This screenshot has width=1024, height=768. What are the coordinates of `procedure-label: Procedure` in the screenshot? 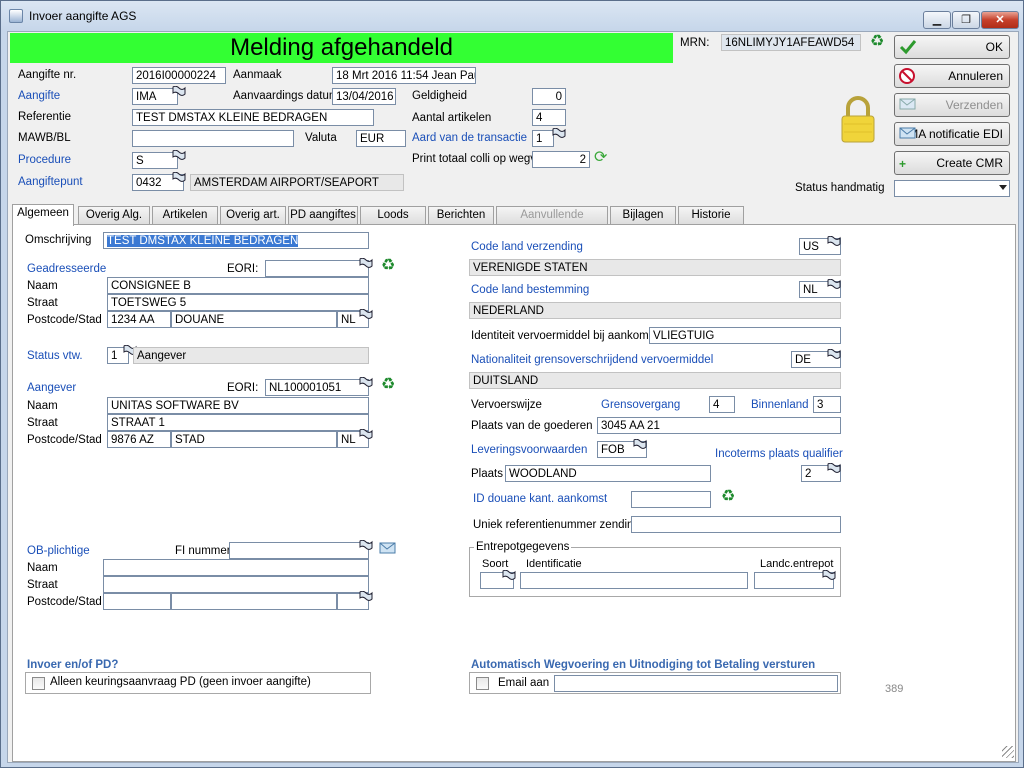 It's located at (44, 160).